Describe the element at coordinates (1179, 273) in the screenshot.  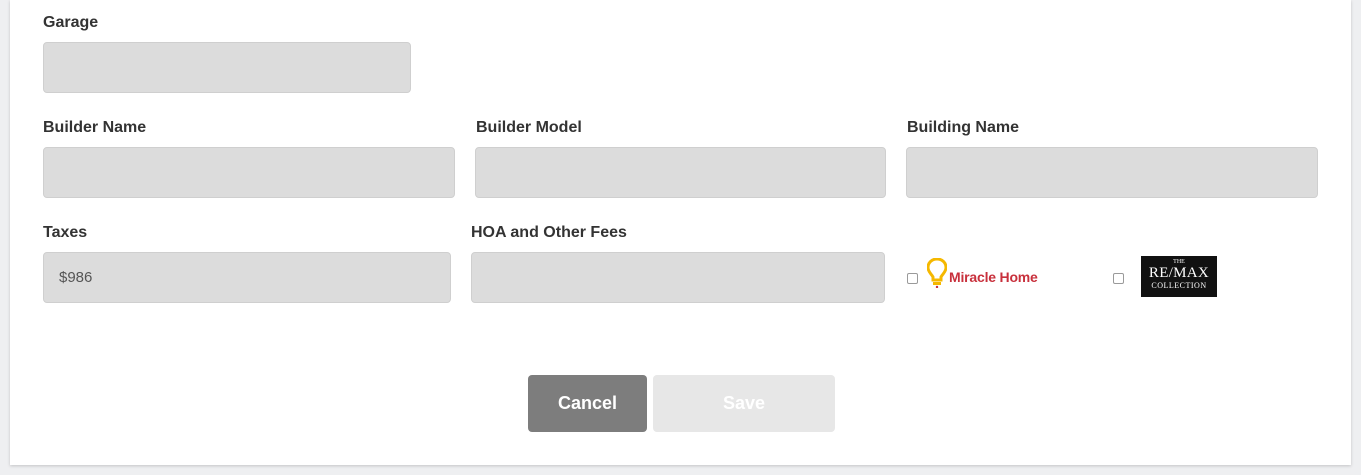
I see `remax-line-brand: RE/MAX` at that location.